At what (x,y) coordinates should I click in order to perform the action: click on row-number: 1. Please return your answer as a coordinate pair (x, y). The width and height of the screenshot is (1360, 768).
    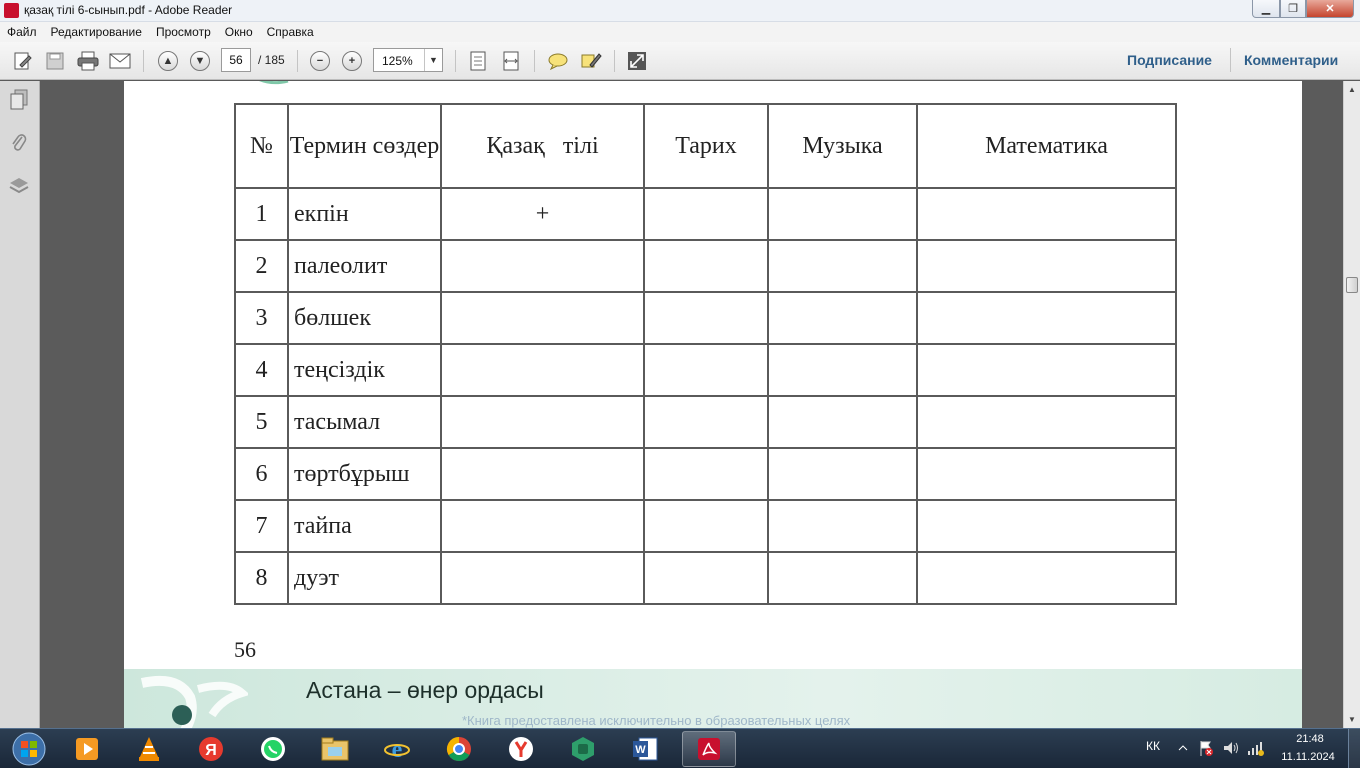
    Looking at the image, I should click on (261, 214).